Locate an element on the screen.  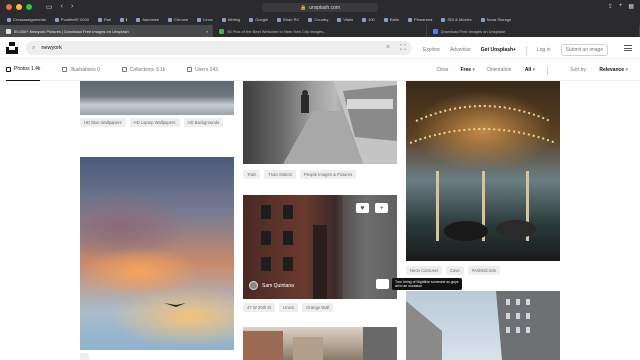
bookmark-item: Pinearena is located at coordinates (420, 19).